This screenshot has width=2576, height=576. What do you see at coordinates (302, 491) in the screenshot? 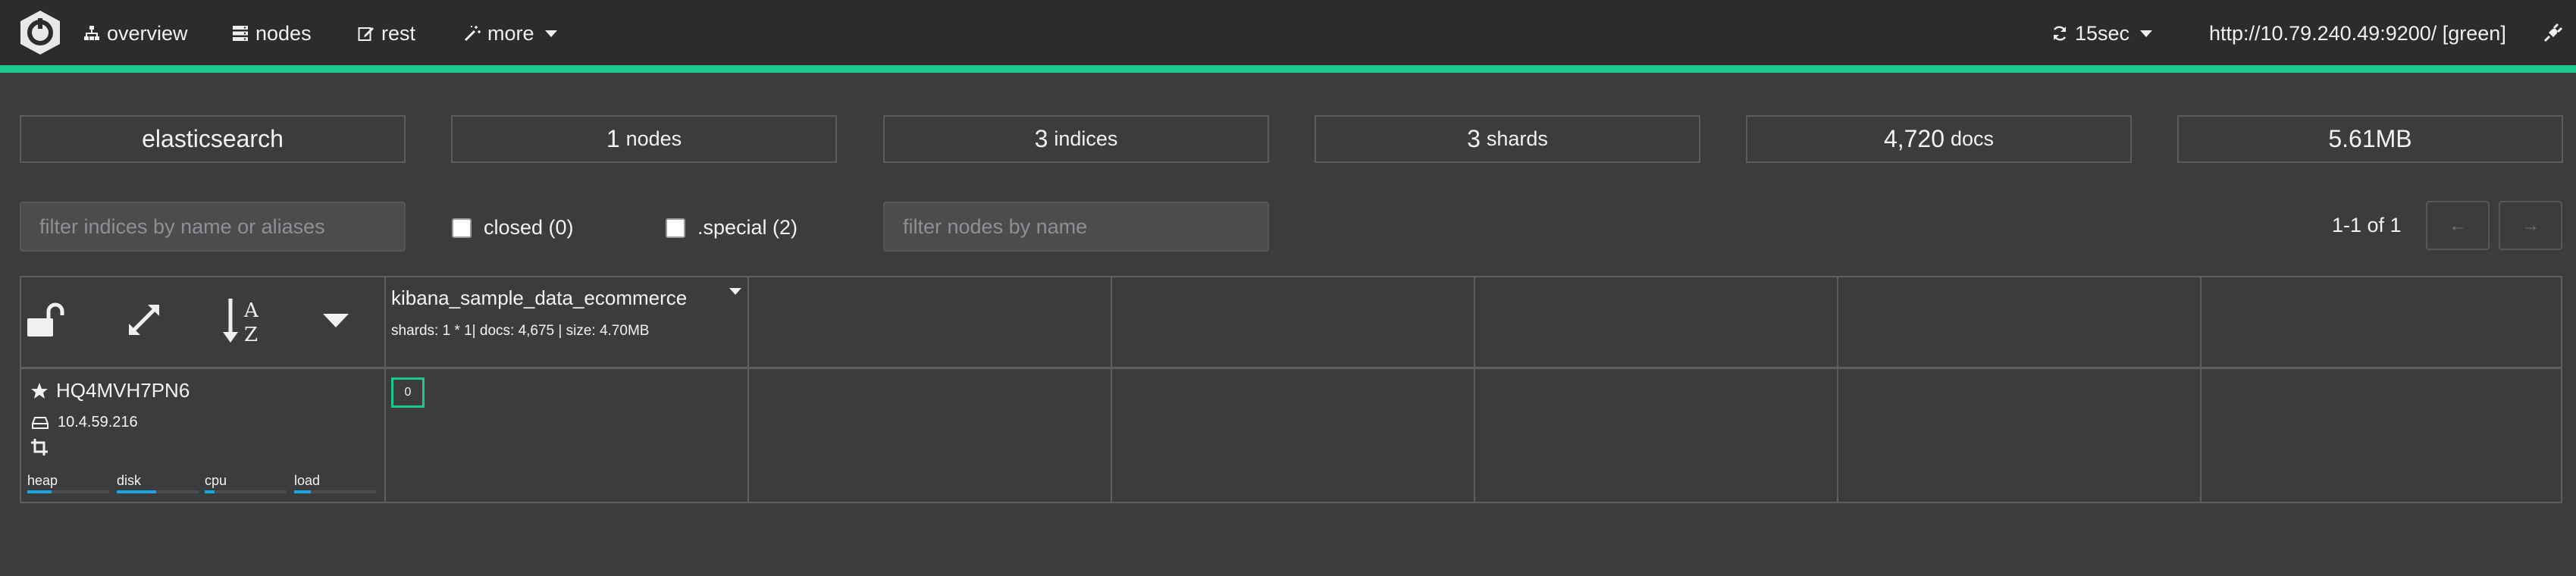
I see `load-bar-fill` at bounding box center [302, 491].